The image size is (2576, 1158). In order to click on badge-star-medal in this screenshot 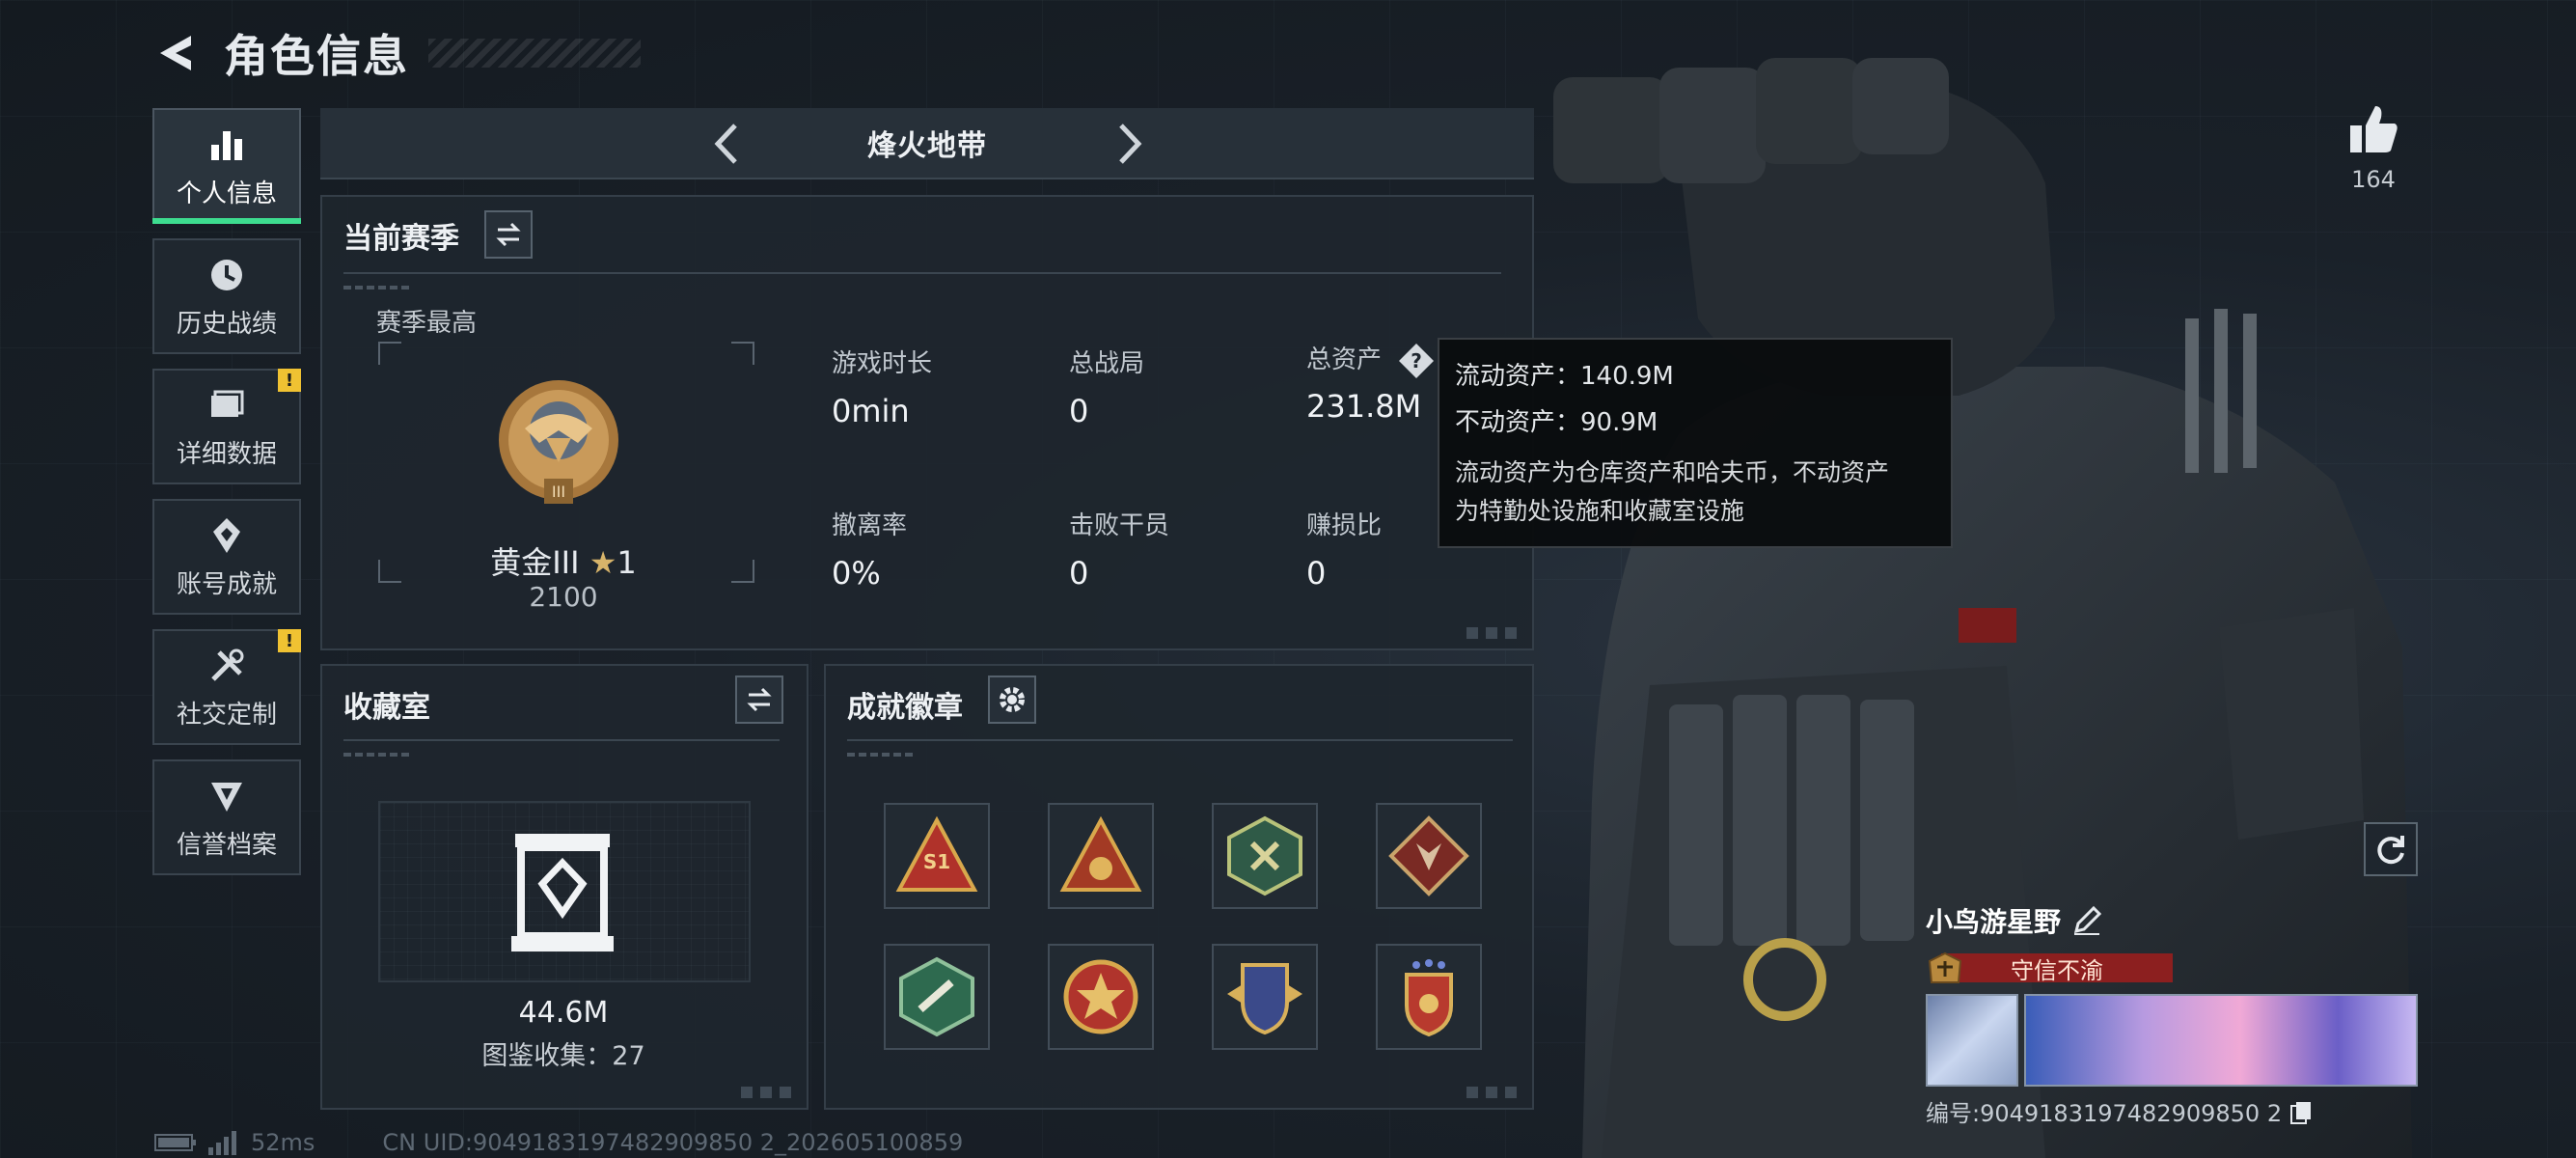, I will do `click(1101, 997)`.